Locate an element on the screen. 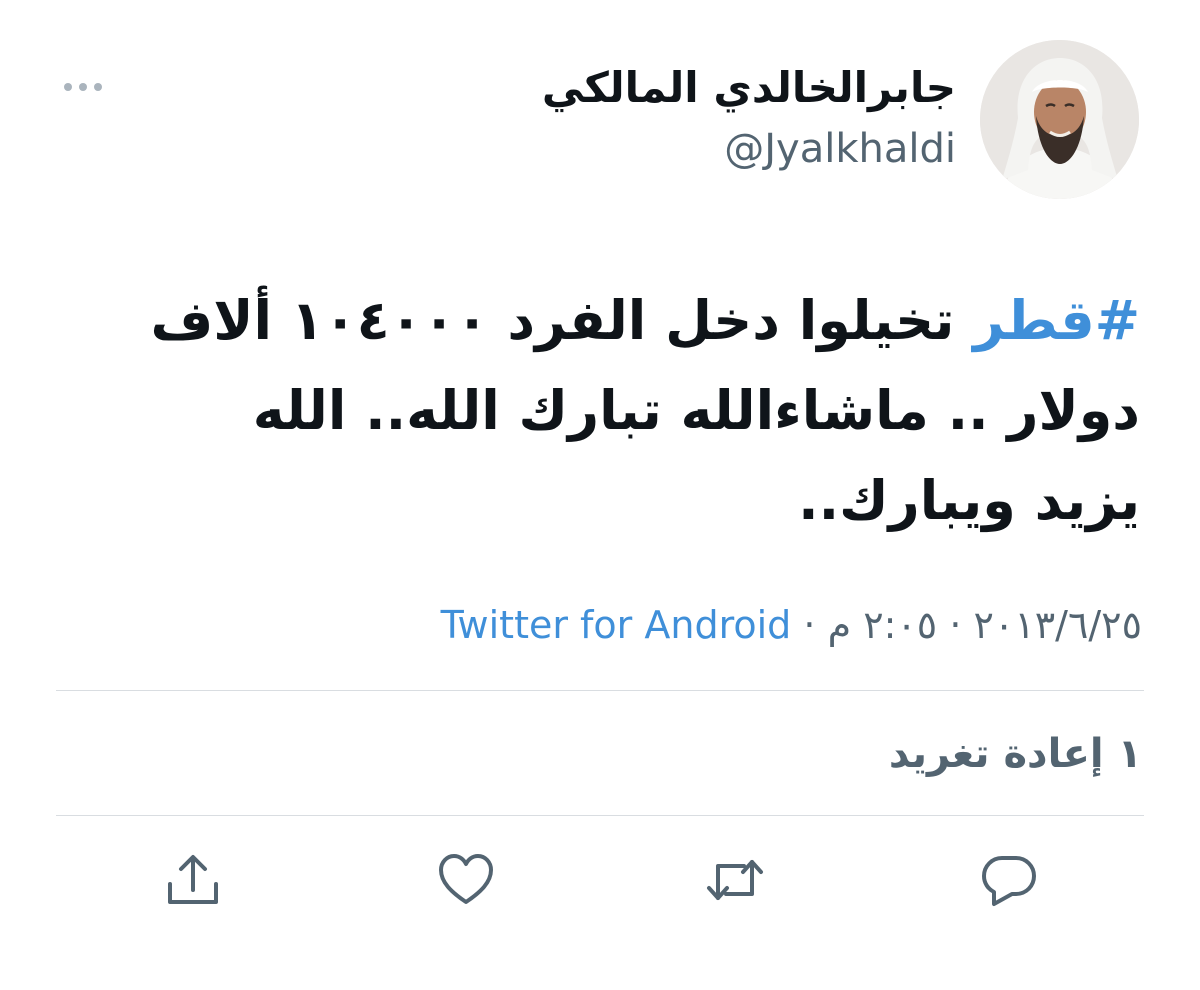 The image size is (1200, 990). retweet-icon is located at coordinates (735, 880).